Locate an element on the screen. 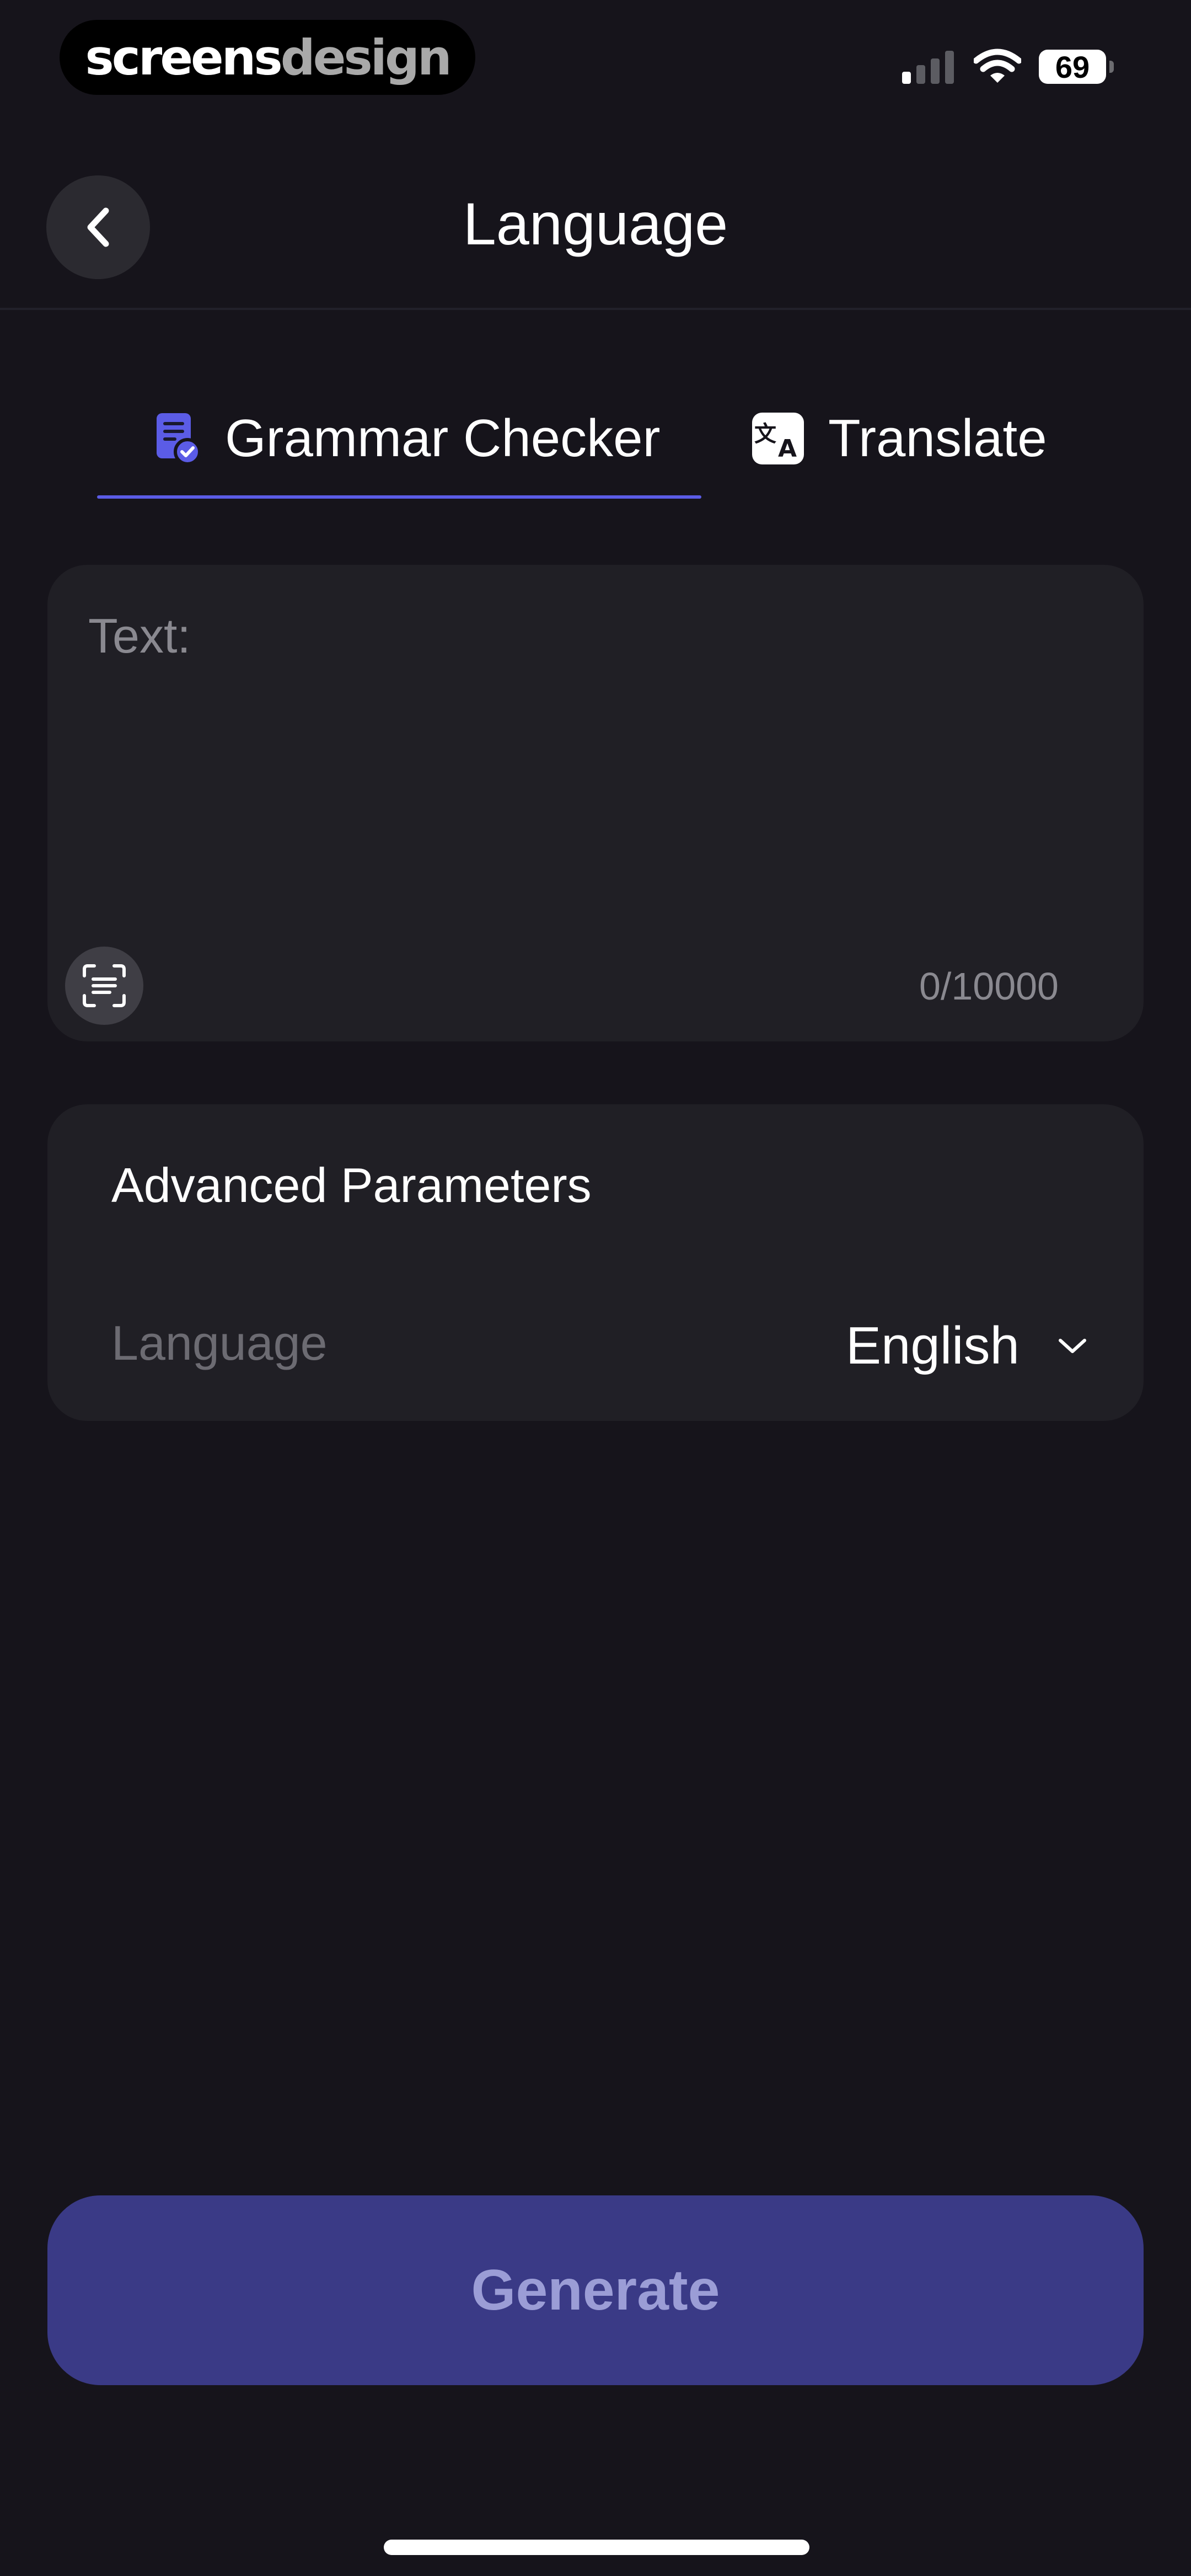 This screenshot has height=2576, width=1191. grammar-doc-check-icon is located at coordinates (178, 438).